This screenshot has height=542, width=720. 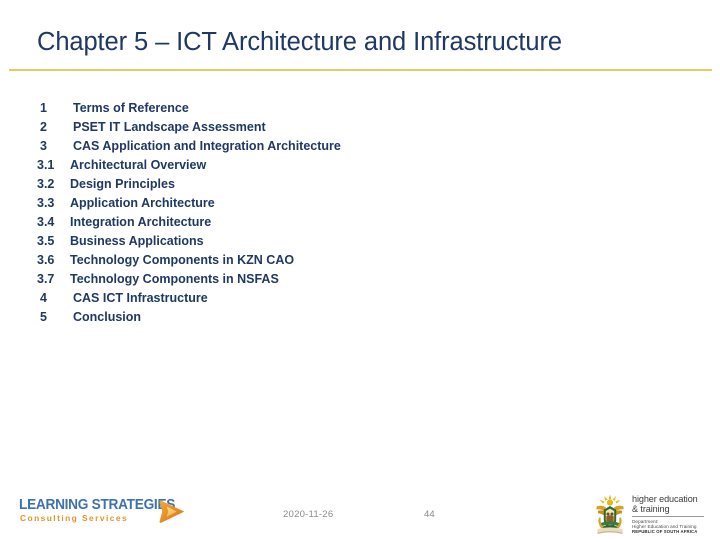 What do you see at coordinates (122, 184) in the screenshot?
I see `agenda-item-label: Design Principles` at bounding box center [122, 184].